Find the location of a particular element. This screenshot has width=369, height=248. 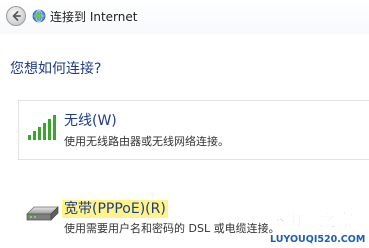

back-arrow-icon is located at coordinates (16, 16).